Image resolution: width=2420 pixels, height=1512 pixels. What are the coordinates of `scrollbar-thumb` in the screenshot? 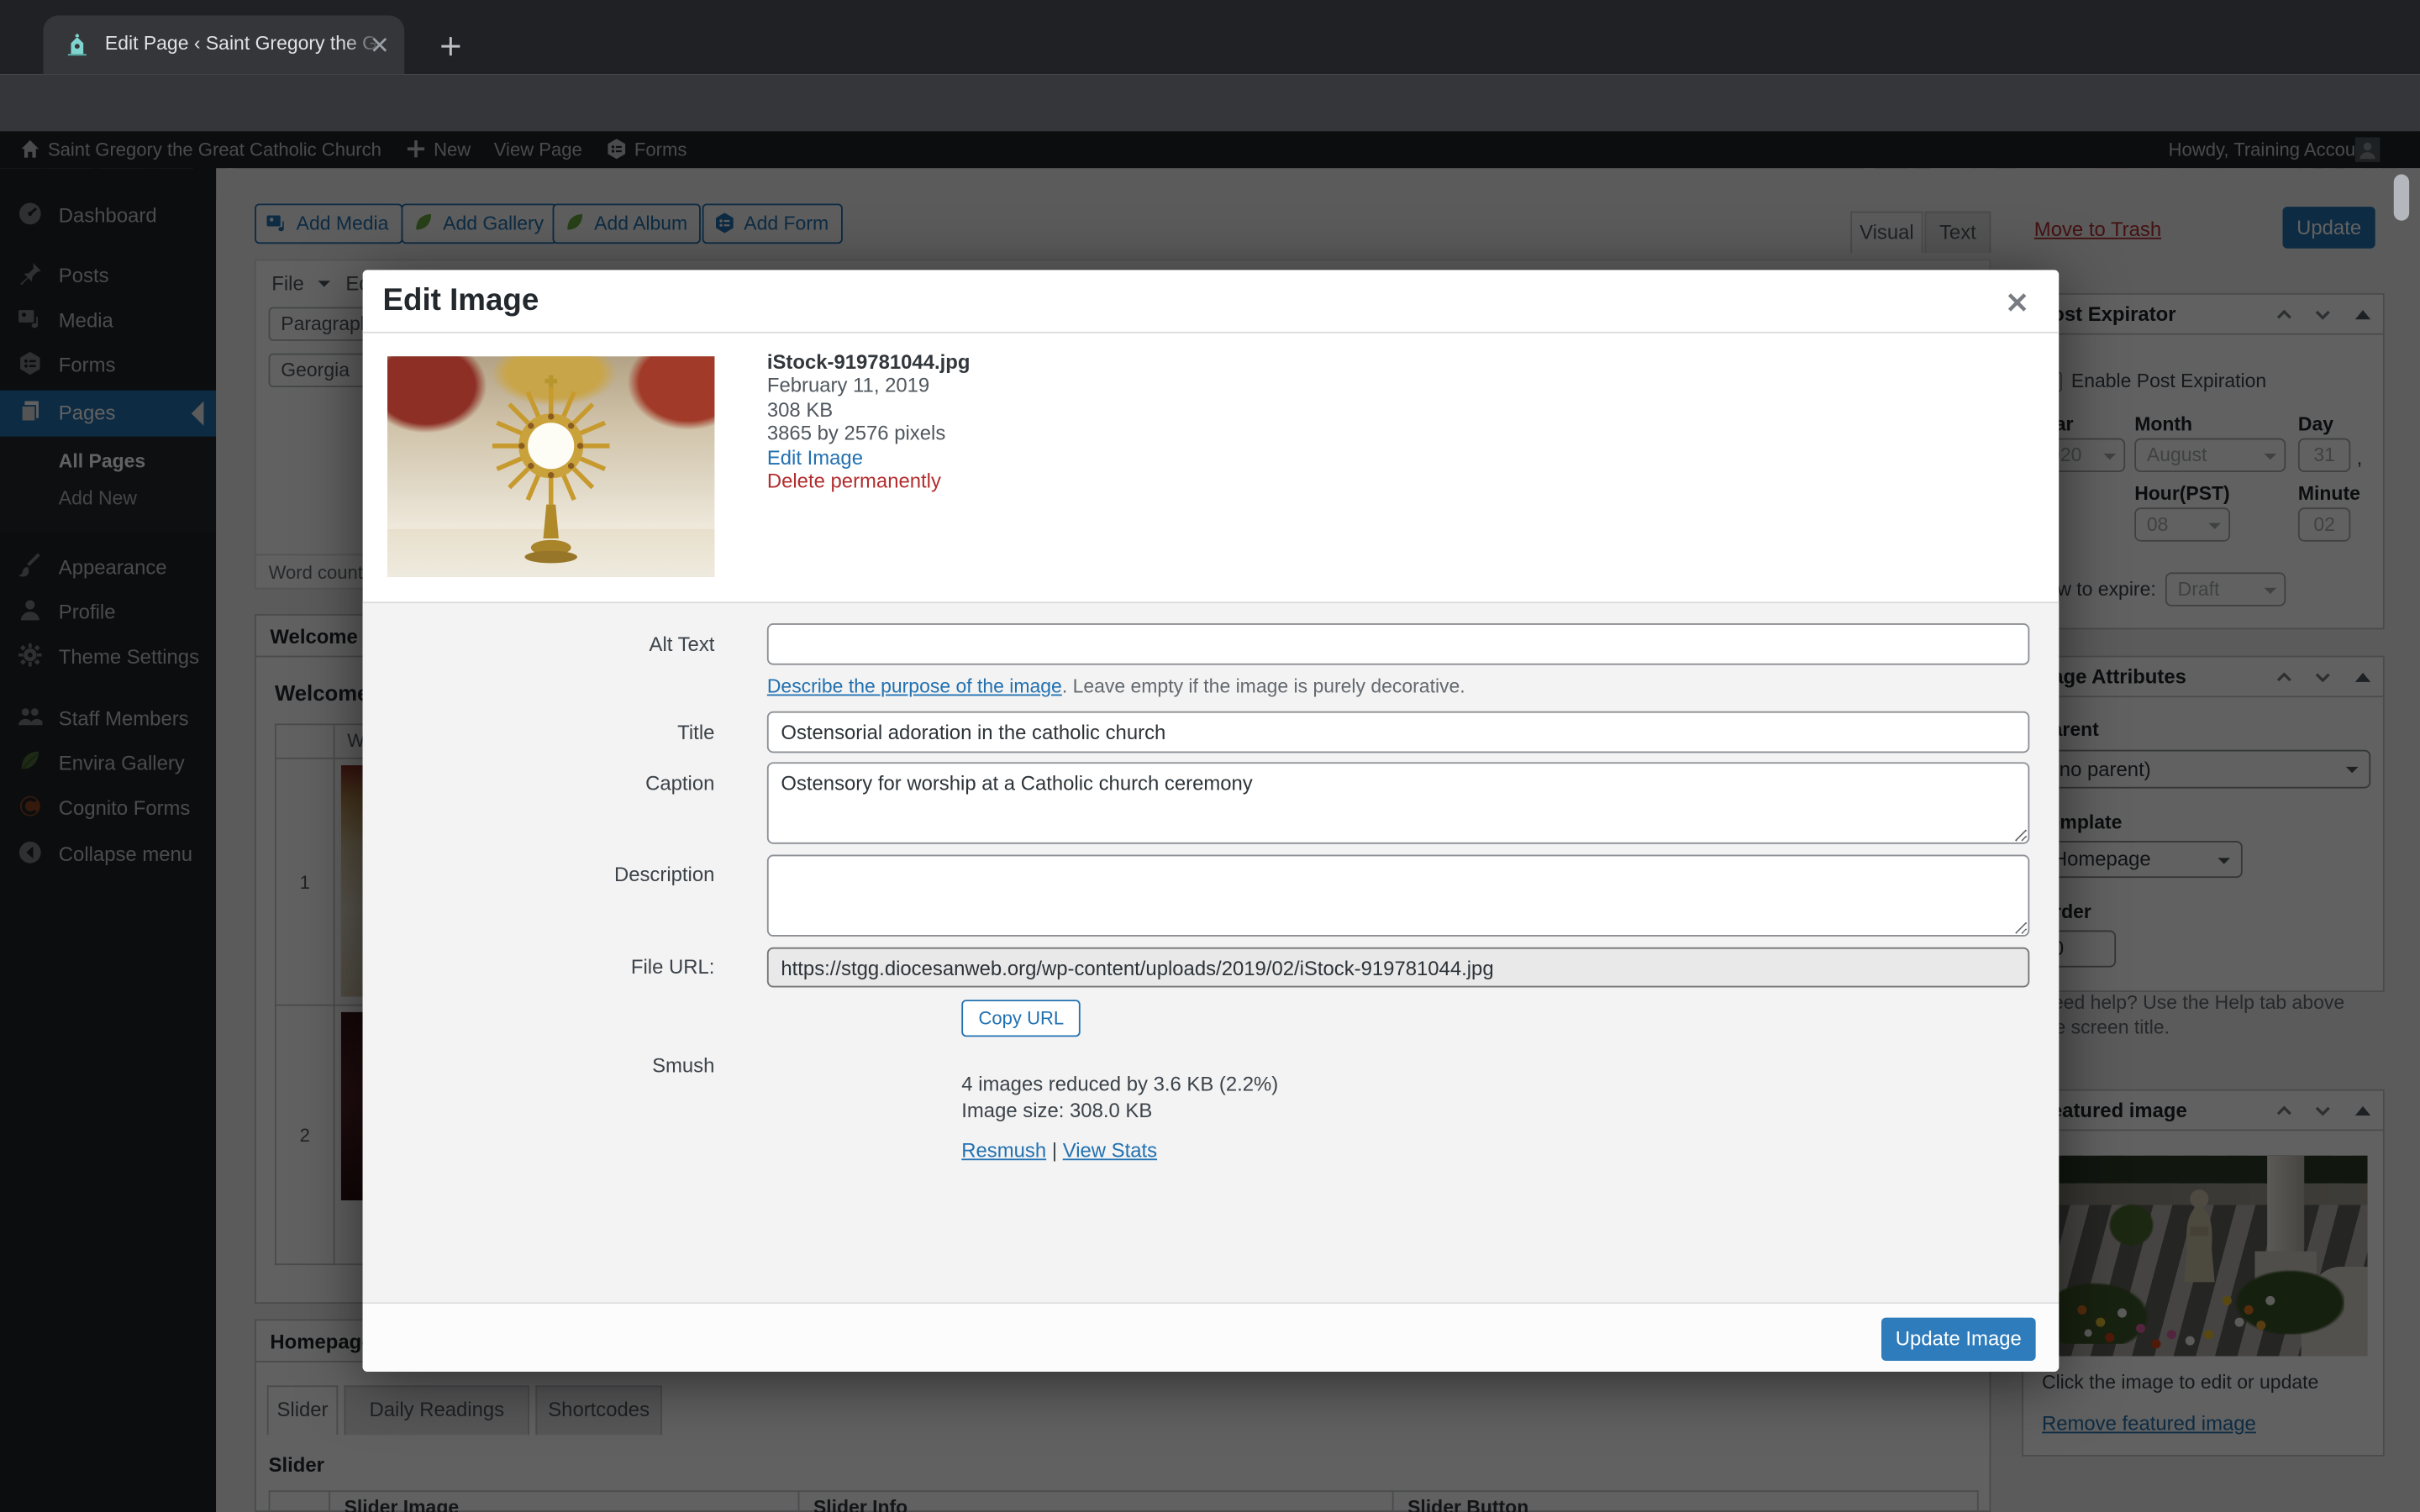 It's located at (2401, 197).